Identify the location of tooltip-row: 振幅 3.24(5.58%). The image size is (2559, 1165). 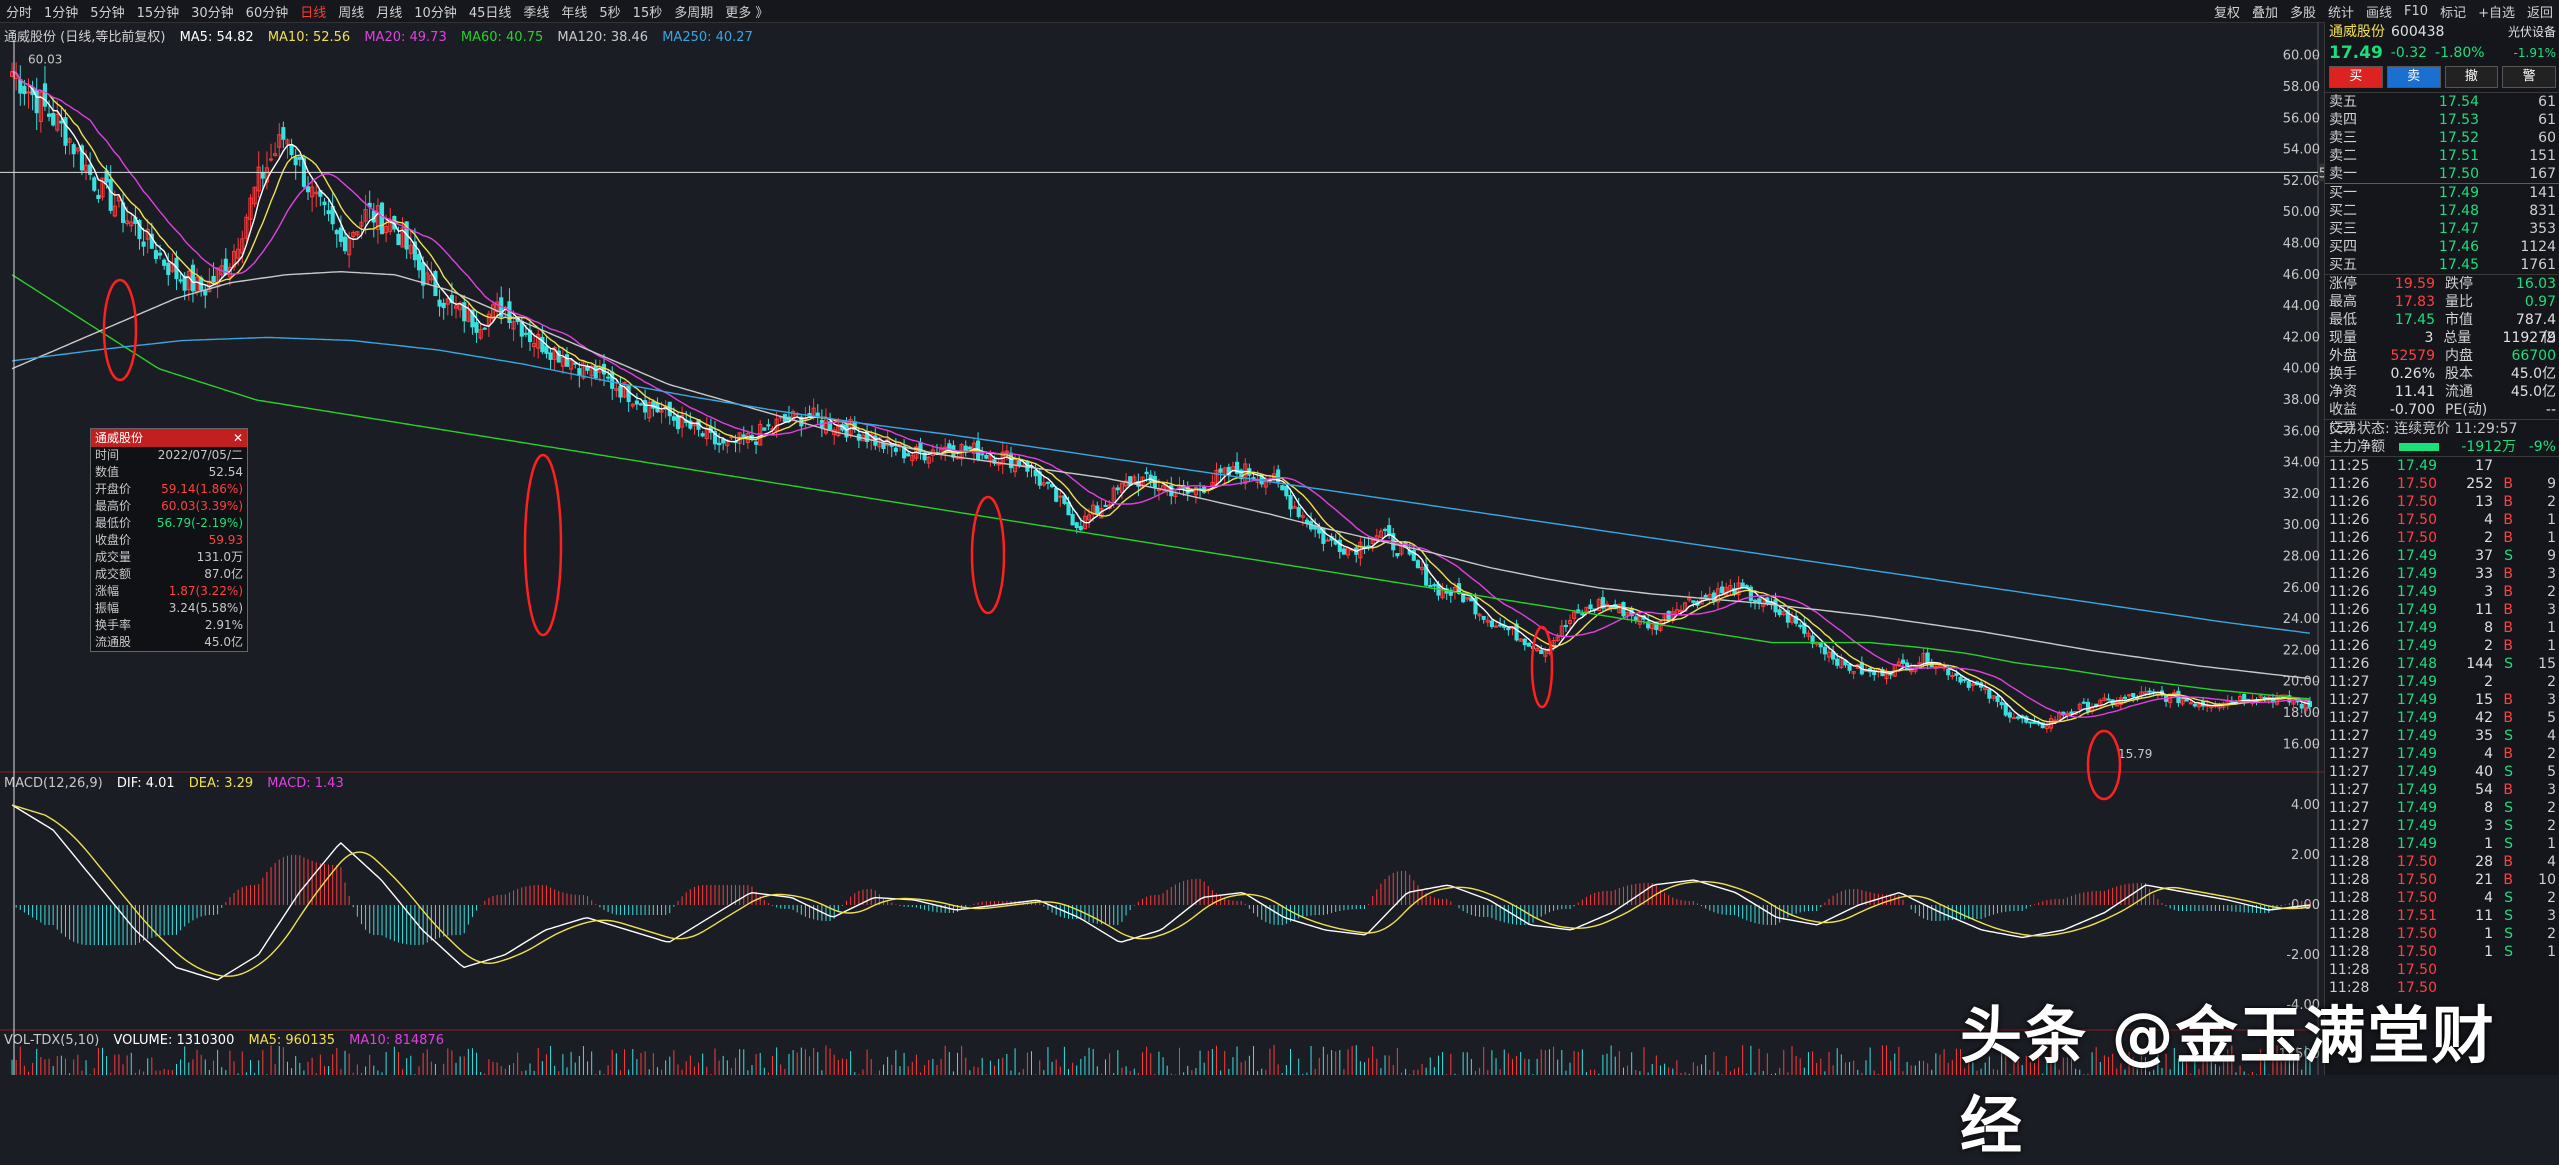
(169, 608).